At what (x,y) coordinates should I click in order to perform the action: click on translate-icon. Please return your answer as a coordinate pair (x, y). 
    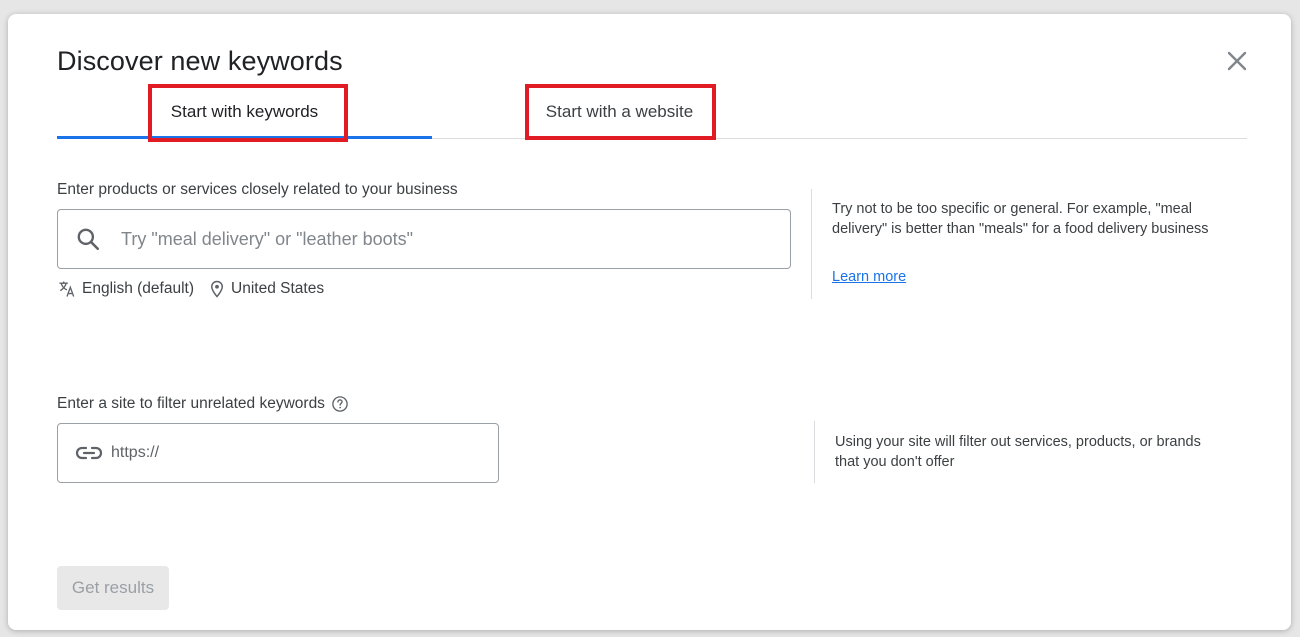
    Looking at the image, I should click on (67, 289).